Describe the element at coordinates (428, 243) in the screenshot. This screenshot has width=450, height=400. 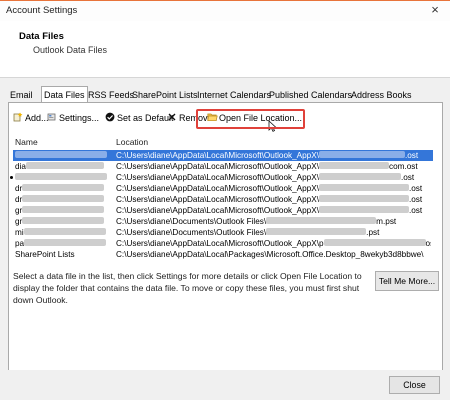
I see `row-location-suffix: ost` at that location.